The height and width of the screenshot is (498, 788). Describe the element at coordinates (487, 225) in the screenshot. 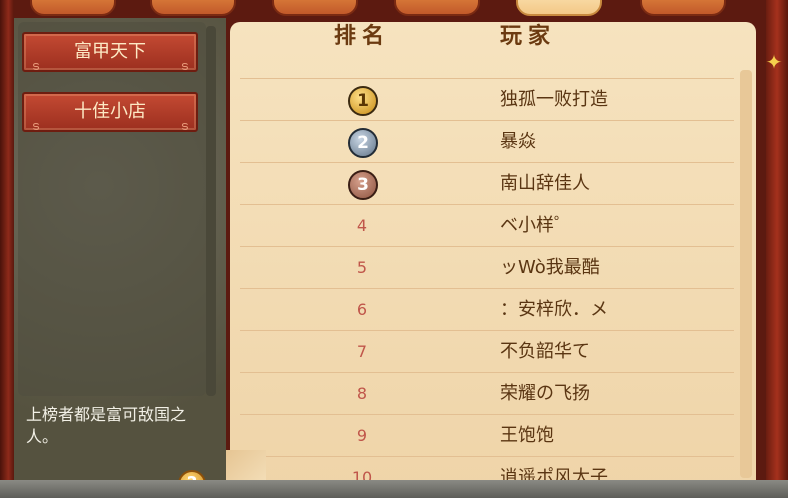

I see `ranking-row: 4 ベ小样゜` at that location.